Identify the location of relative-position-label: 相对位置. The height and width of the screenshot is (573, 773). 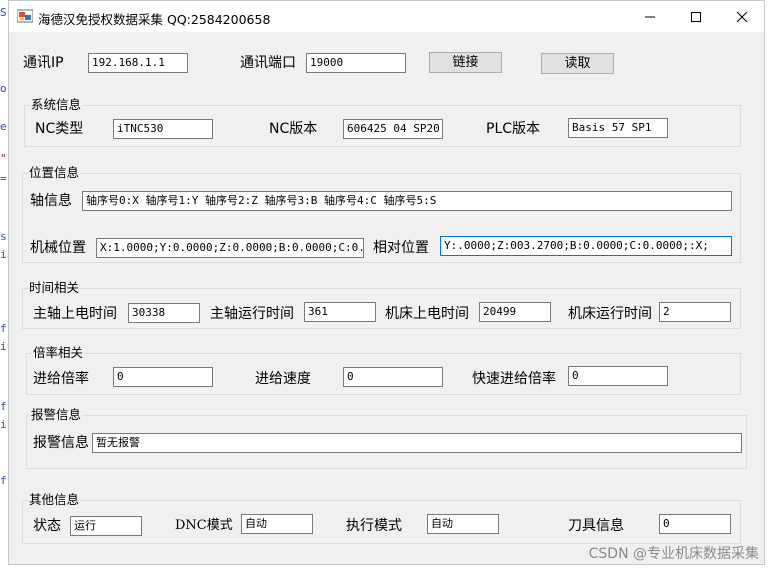
(401, 248).